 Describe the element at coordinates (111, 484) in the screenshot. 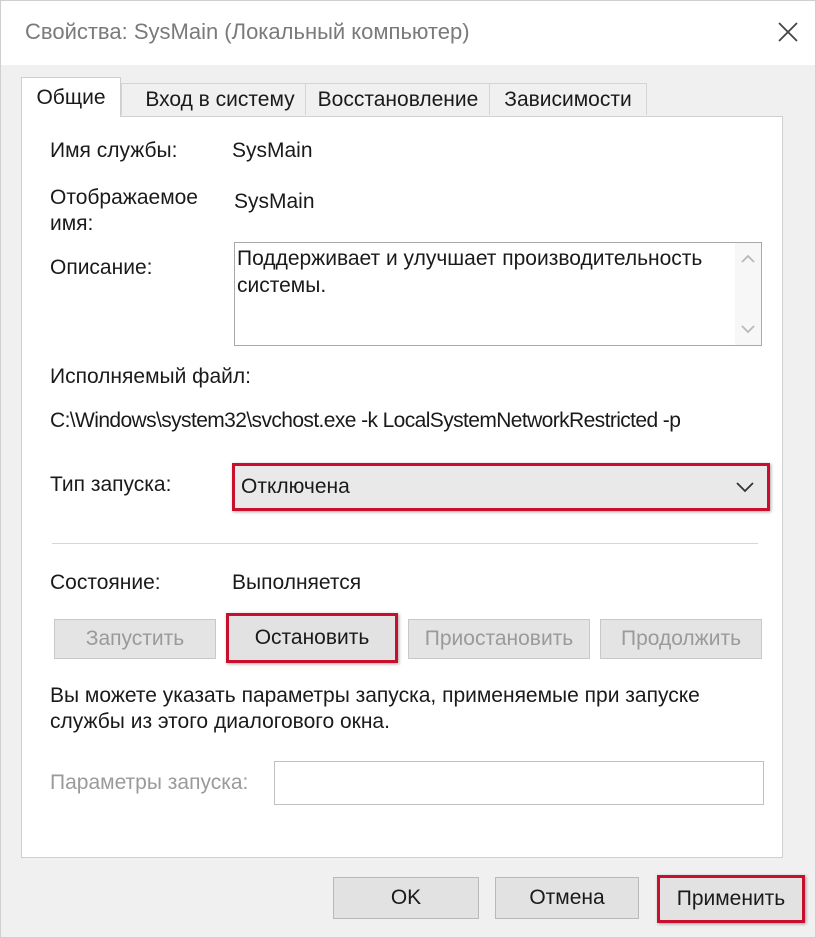

I see `startup-type-label: Тип запуска:` at that location.